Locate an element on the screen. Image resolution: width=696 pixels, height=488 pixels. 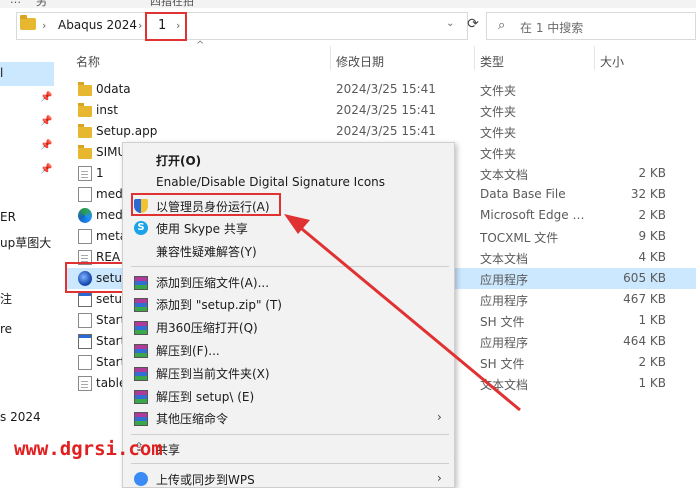
menu-item-upload-wps: 上传或同步到WPS is located at coordinates (205, 479).